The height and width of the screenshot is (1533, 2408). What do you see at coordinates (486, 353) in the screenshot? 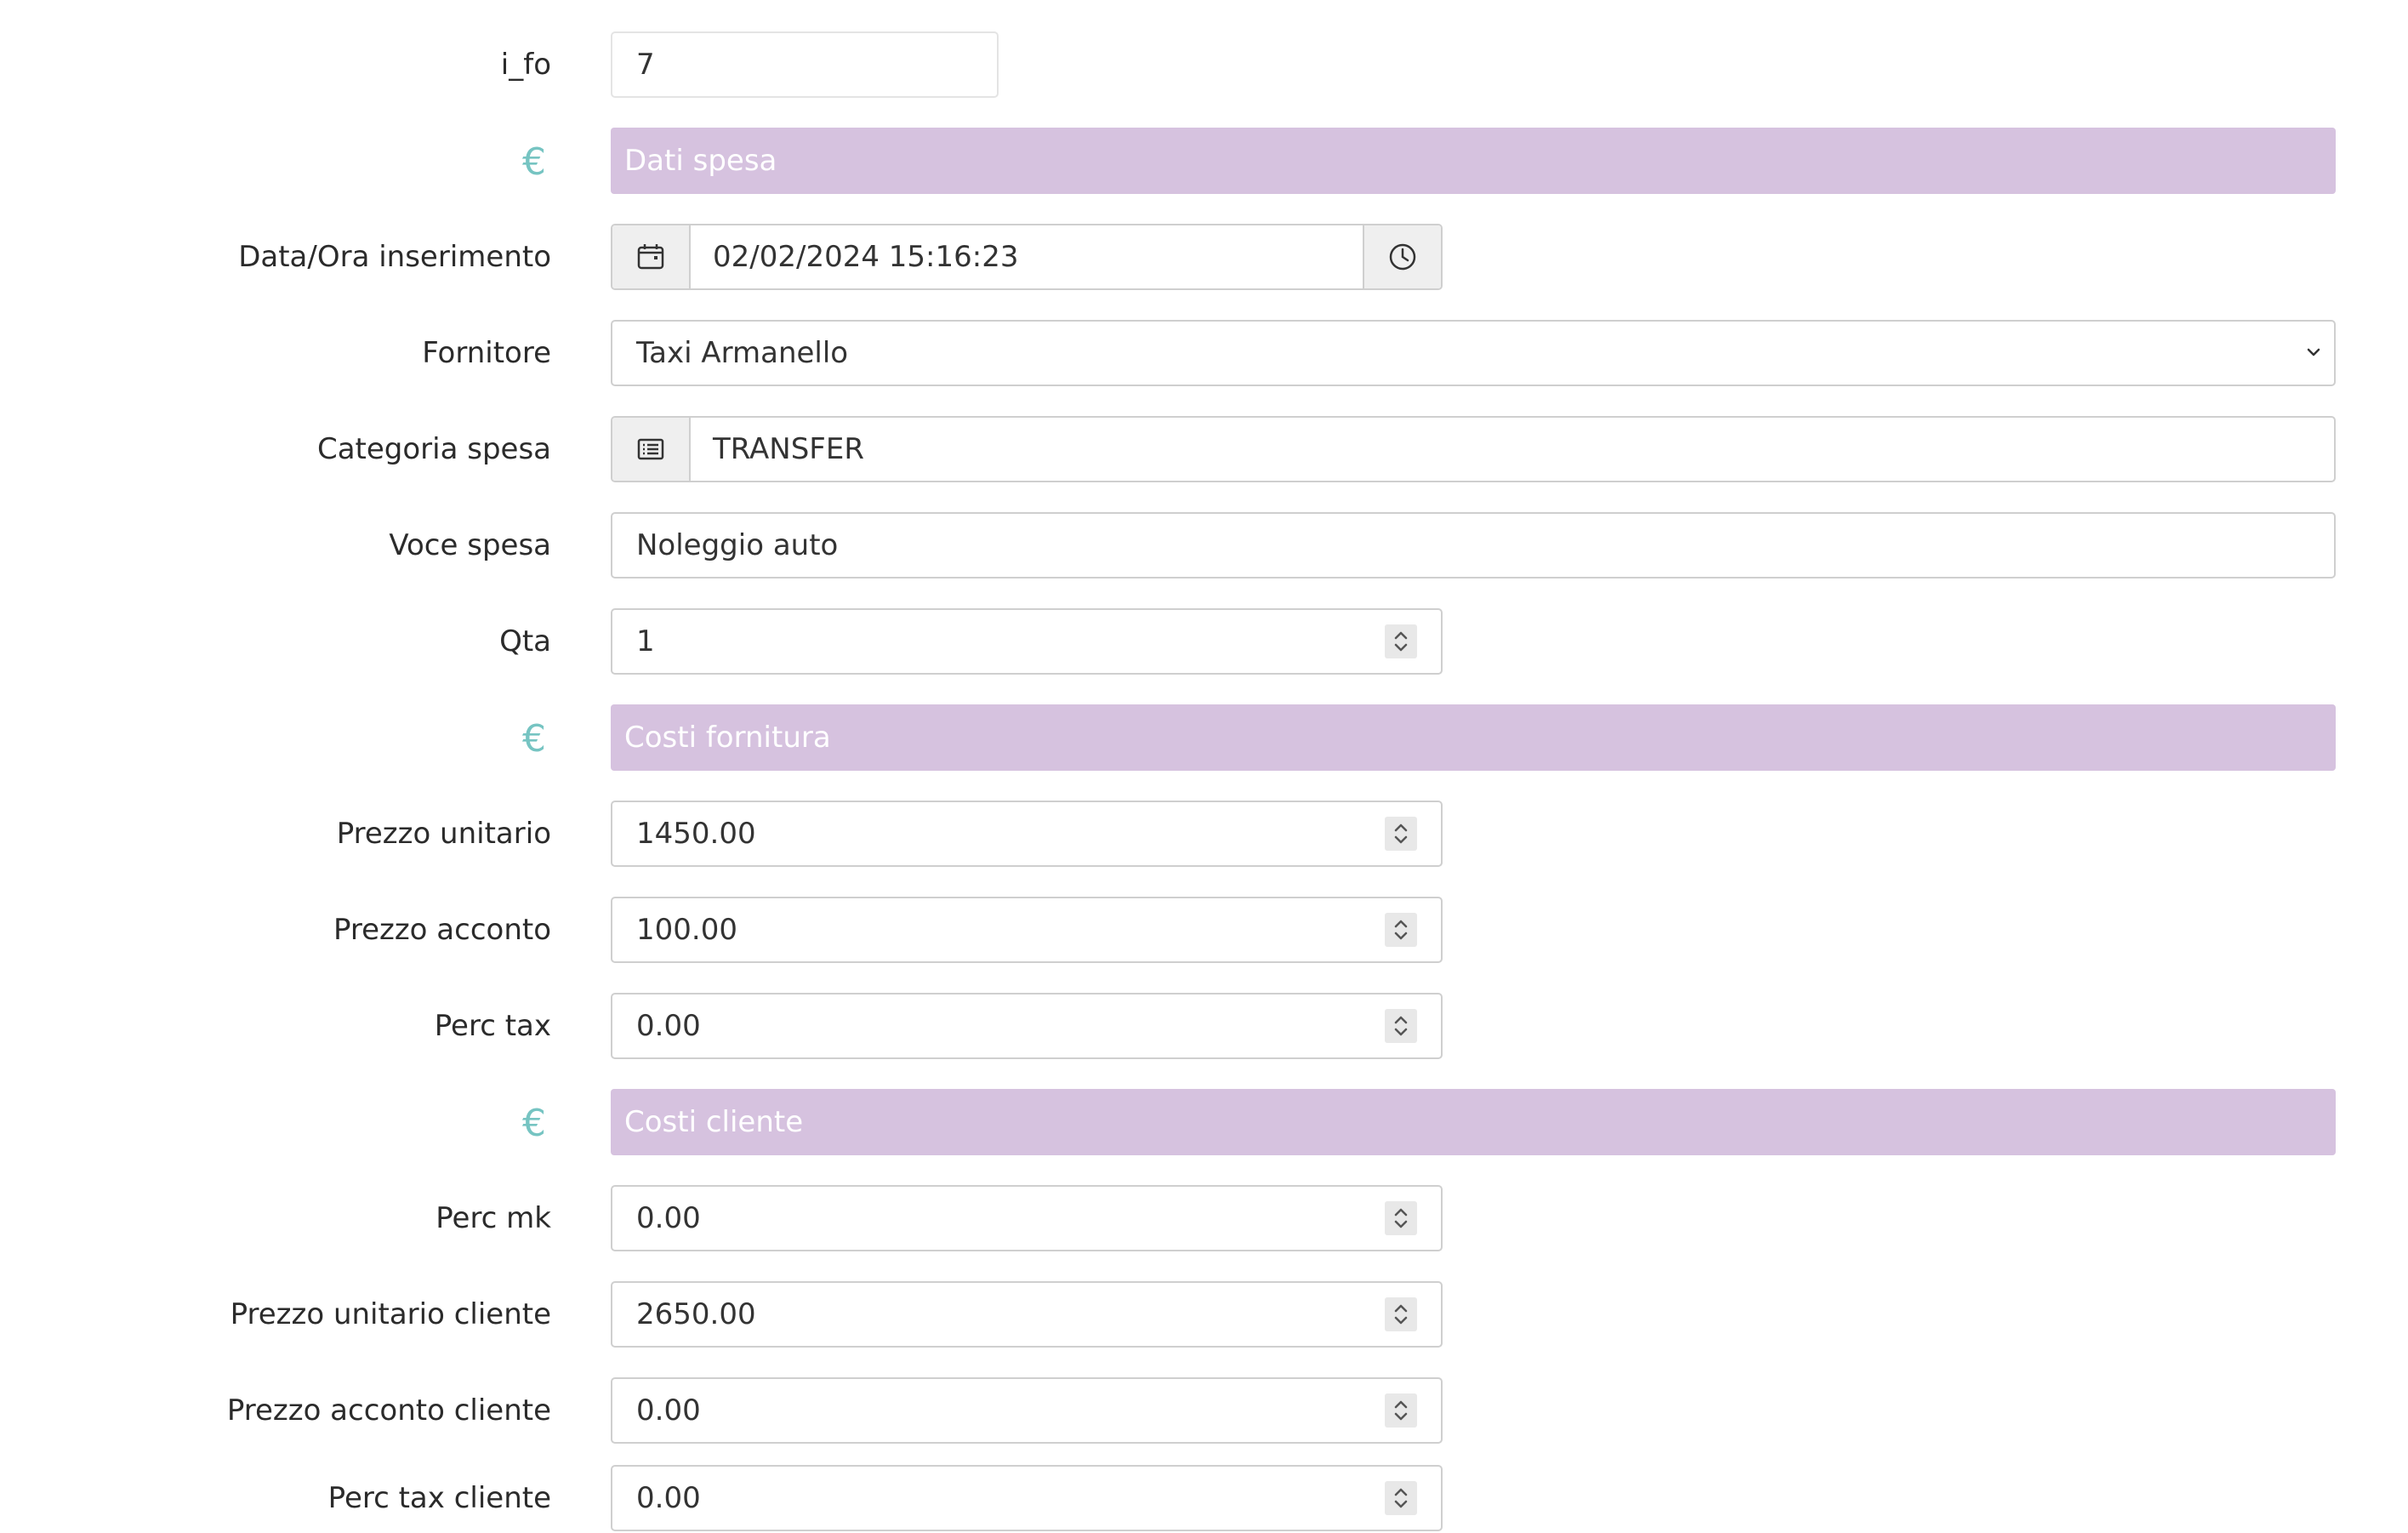
I see `fornitore-label: Fornitore` at bounding box center [486, 353].